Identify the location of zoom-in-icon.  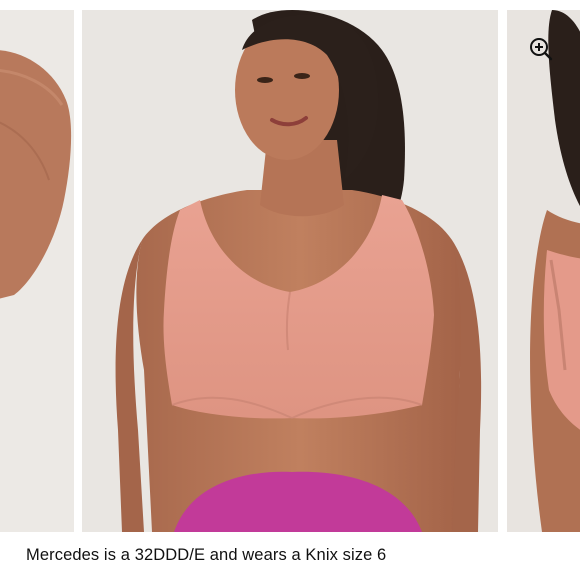
(541, 49).